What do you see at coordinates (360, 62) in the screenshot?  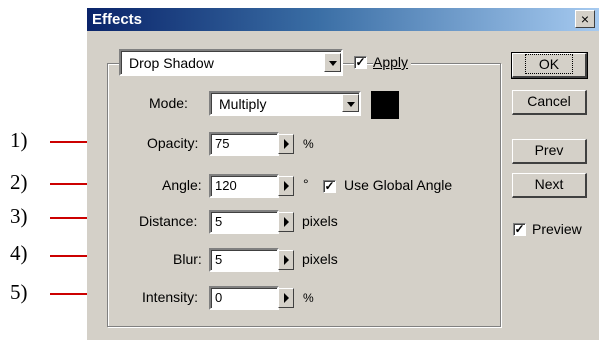 I see `apply-checkbox: ✓` at bounding box center [360, 62].